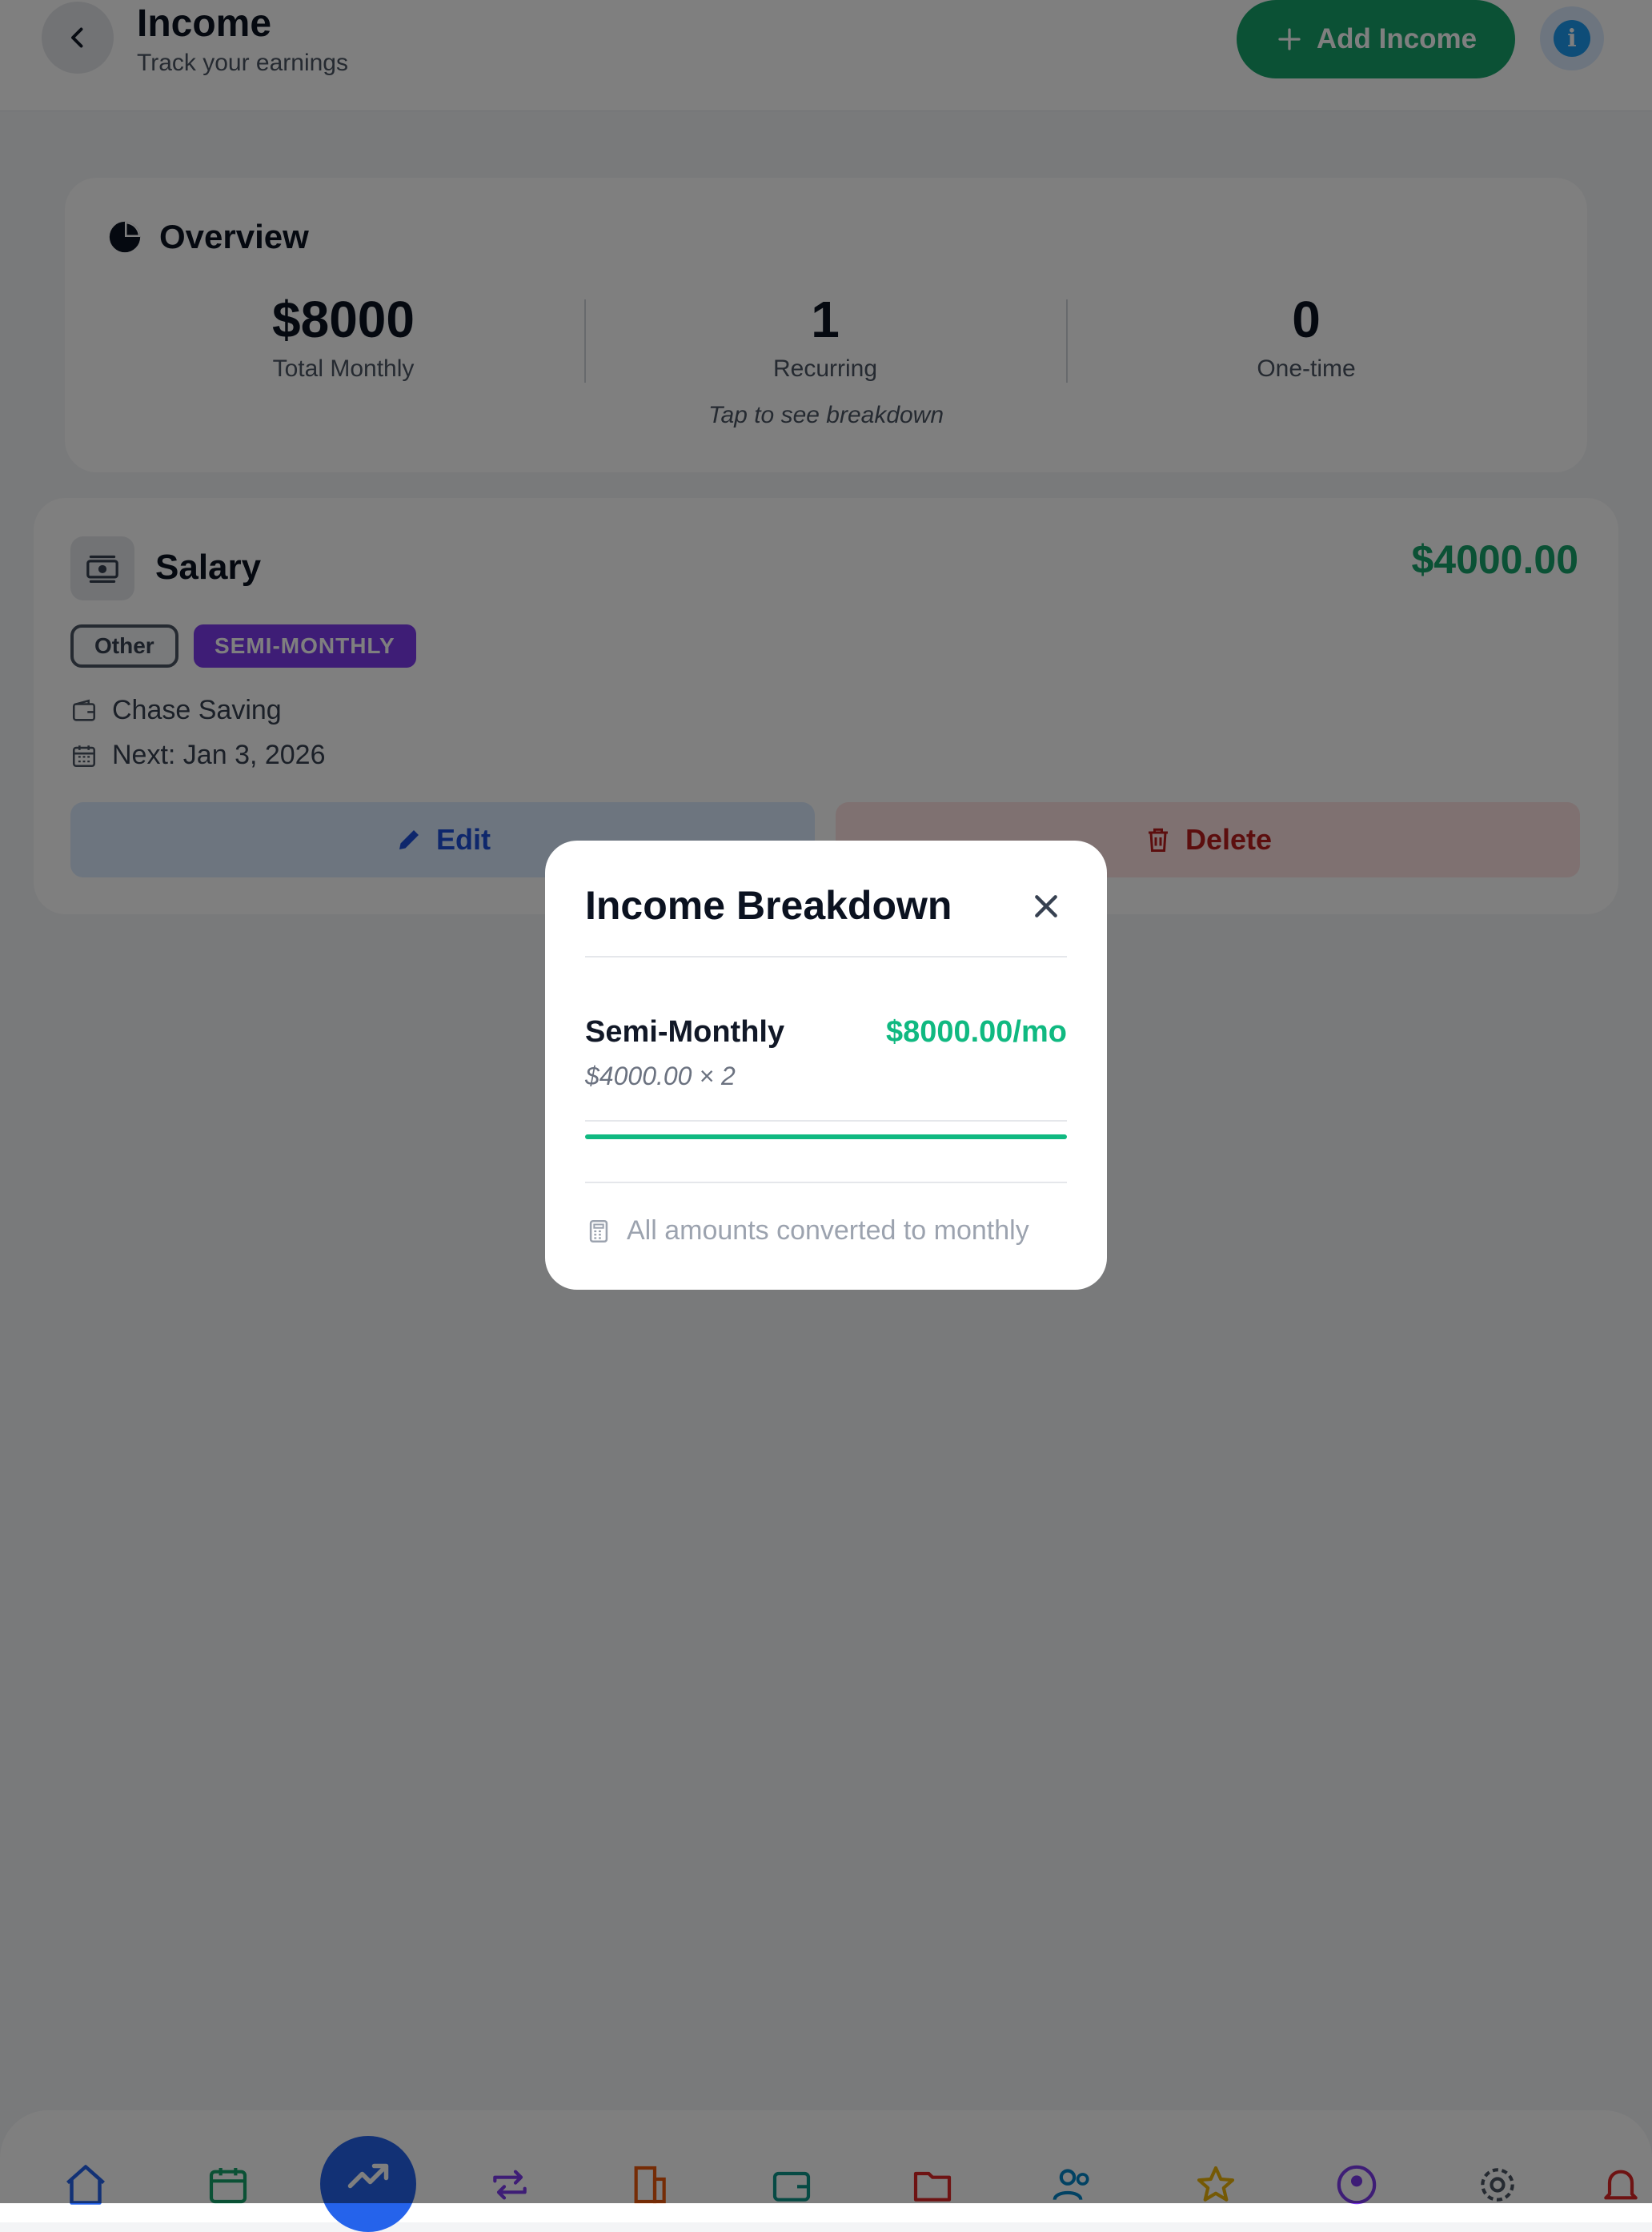  I want to click on footer-note: All amounts converted to monthly, so click(828, 1230).